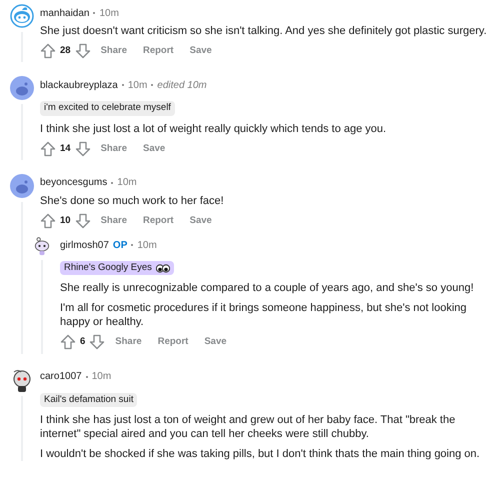  What do you see at coordinates (182, 85) in the screenshot?
I see `edited-label: edited 10m` at bounding box center [182, 85].